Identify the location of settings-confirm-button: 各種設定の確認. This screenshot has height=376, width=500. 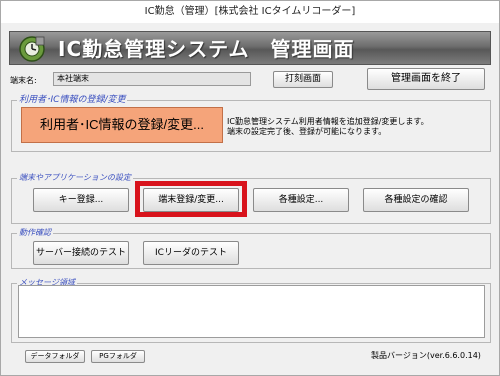
(416, 200).